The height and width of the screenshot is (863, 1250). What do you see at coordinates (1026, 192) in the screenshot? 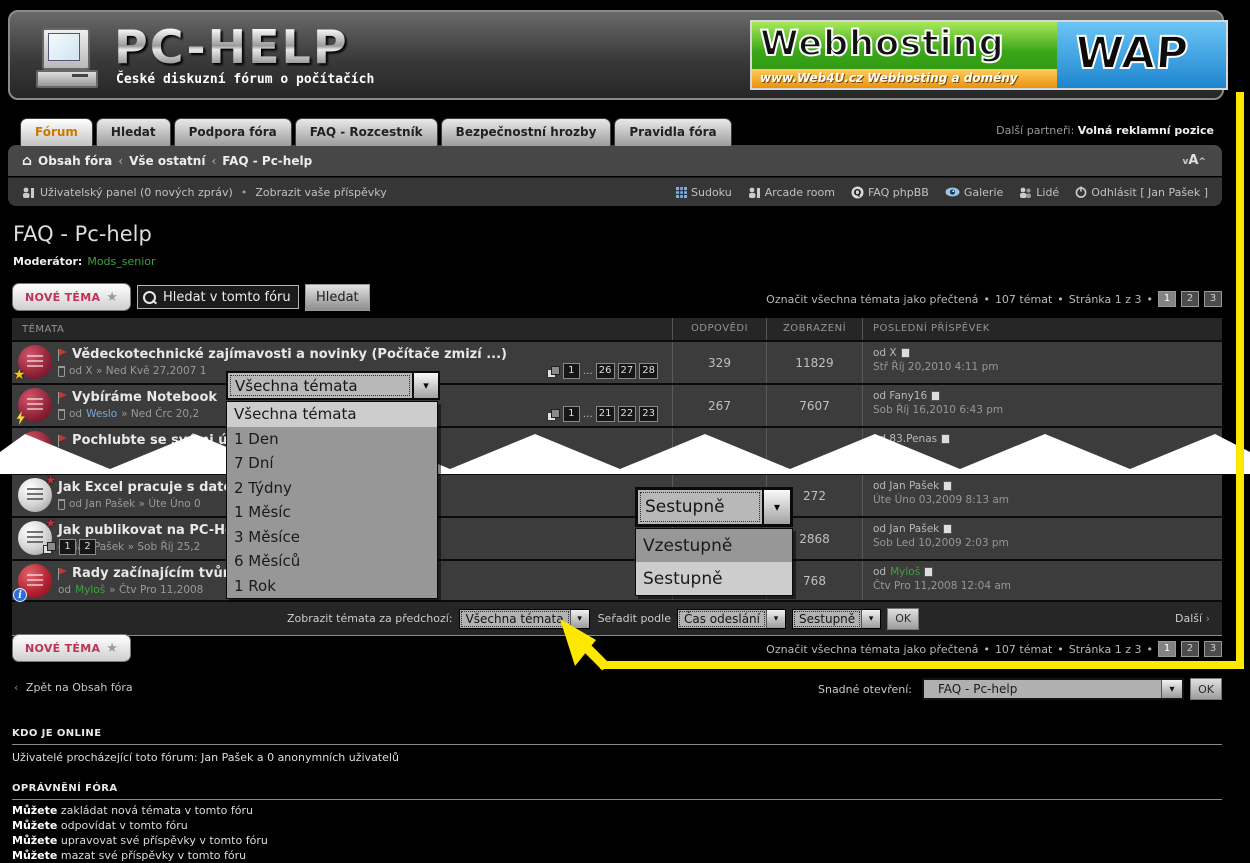
I see `people-icon` at bounding box center [1026, 192].